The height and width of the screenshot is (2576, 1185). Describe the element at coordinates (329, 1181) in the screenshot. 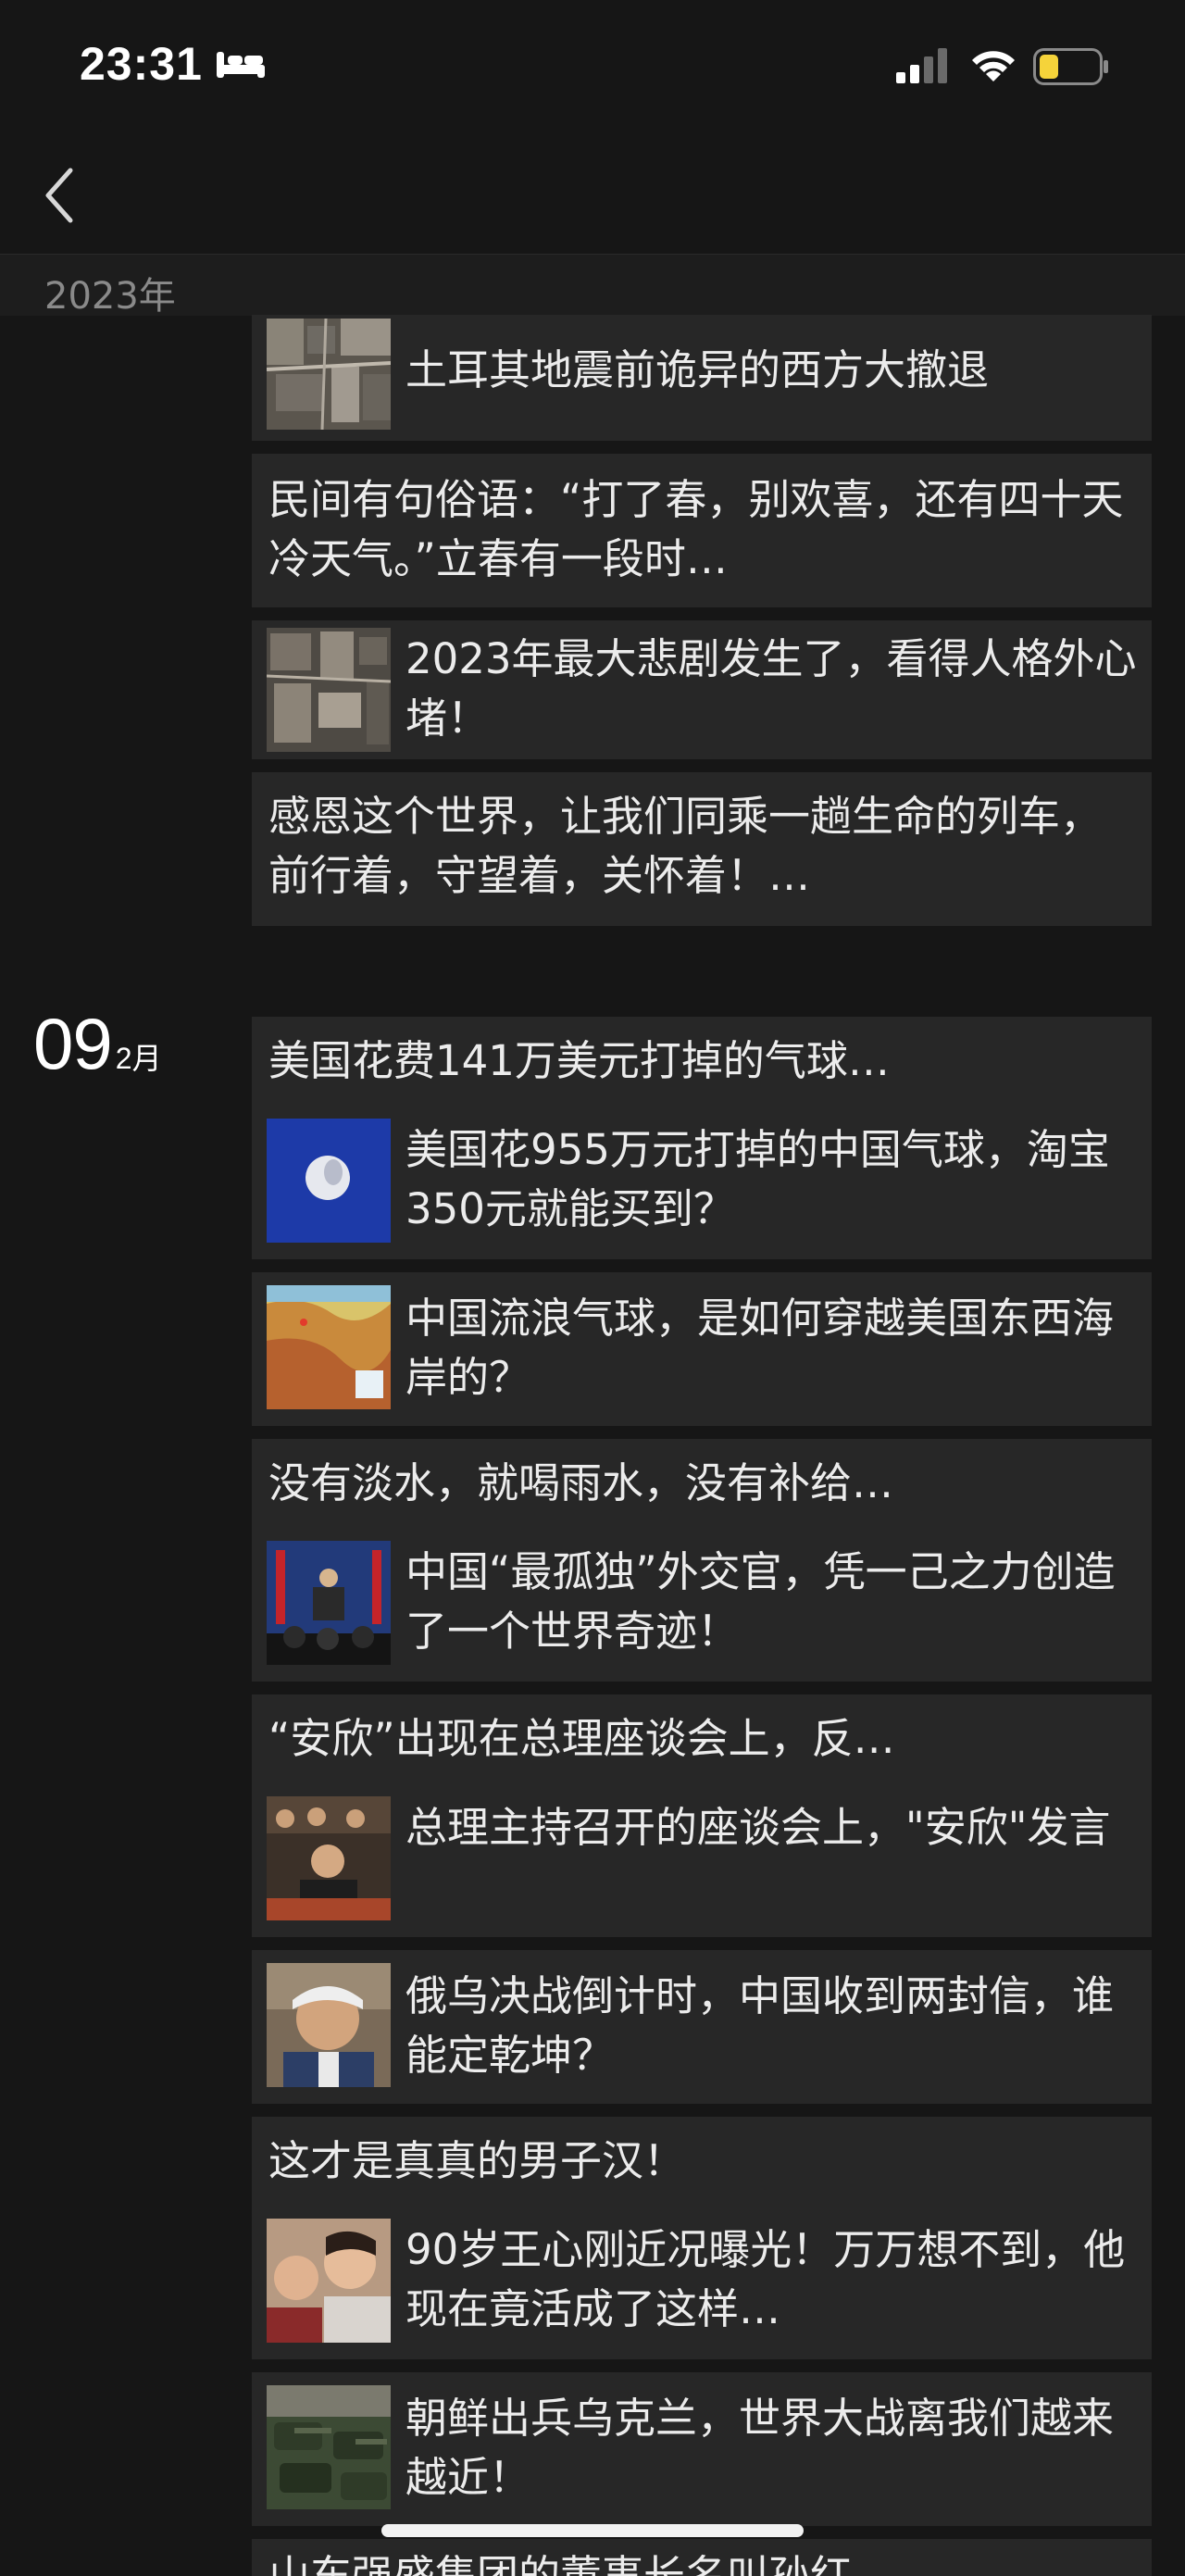

I see `balloon-icon` at that location.